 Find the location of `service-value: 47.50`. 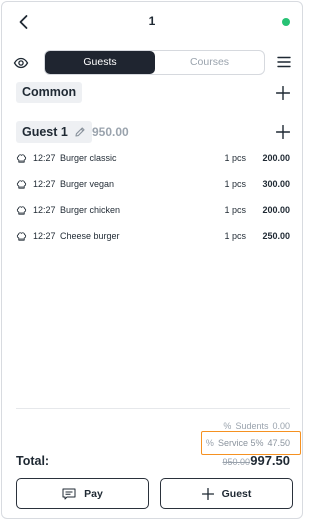

service-value: 47.50 is located at coordinates (278, 443).